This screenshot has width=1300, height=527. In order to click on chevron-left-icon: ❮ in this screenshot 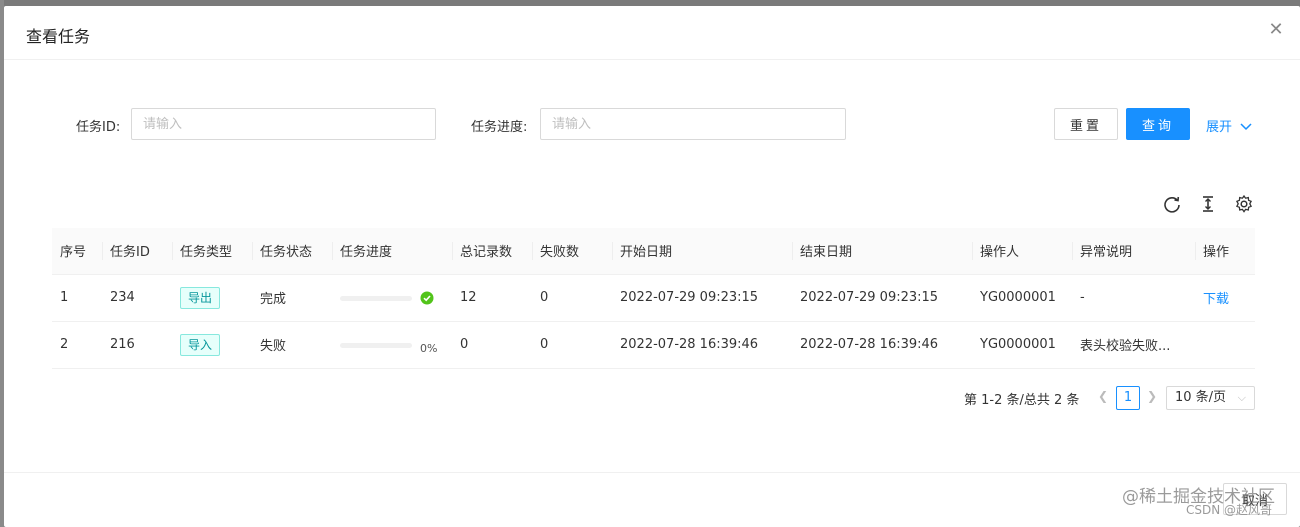, I will do `click(1103, 396)`.